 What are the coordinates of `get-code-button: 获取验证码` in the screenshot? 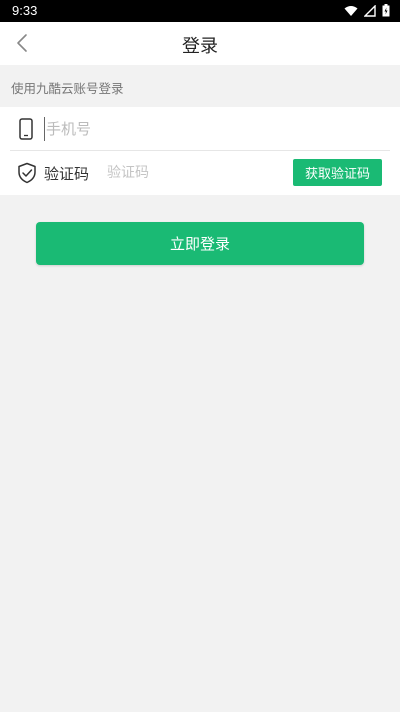 It's located at (337, 172).